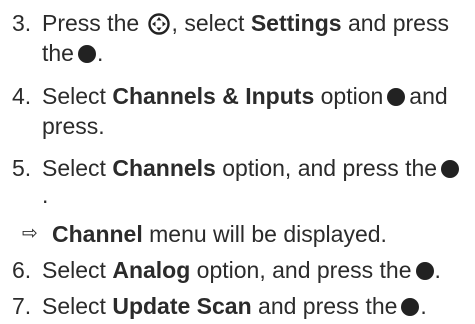  Describe the element at coordinates (22, 306) in the screenshot. I see `step-number: 7.` at that location.